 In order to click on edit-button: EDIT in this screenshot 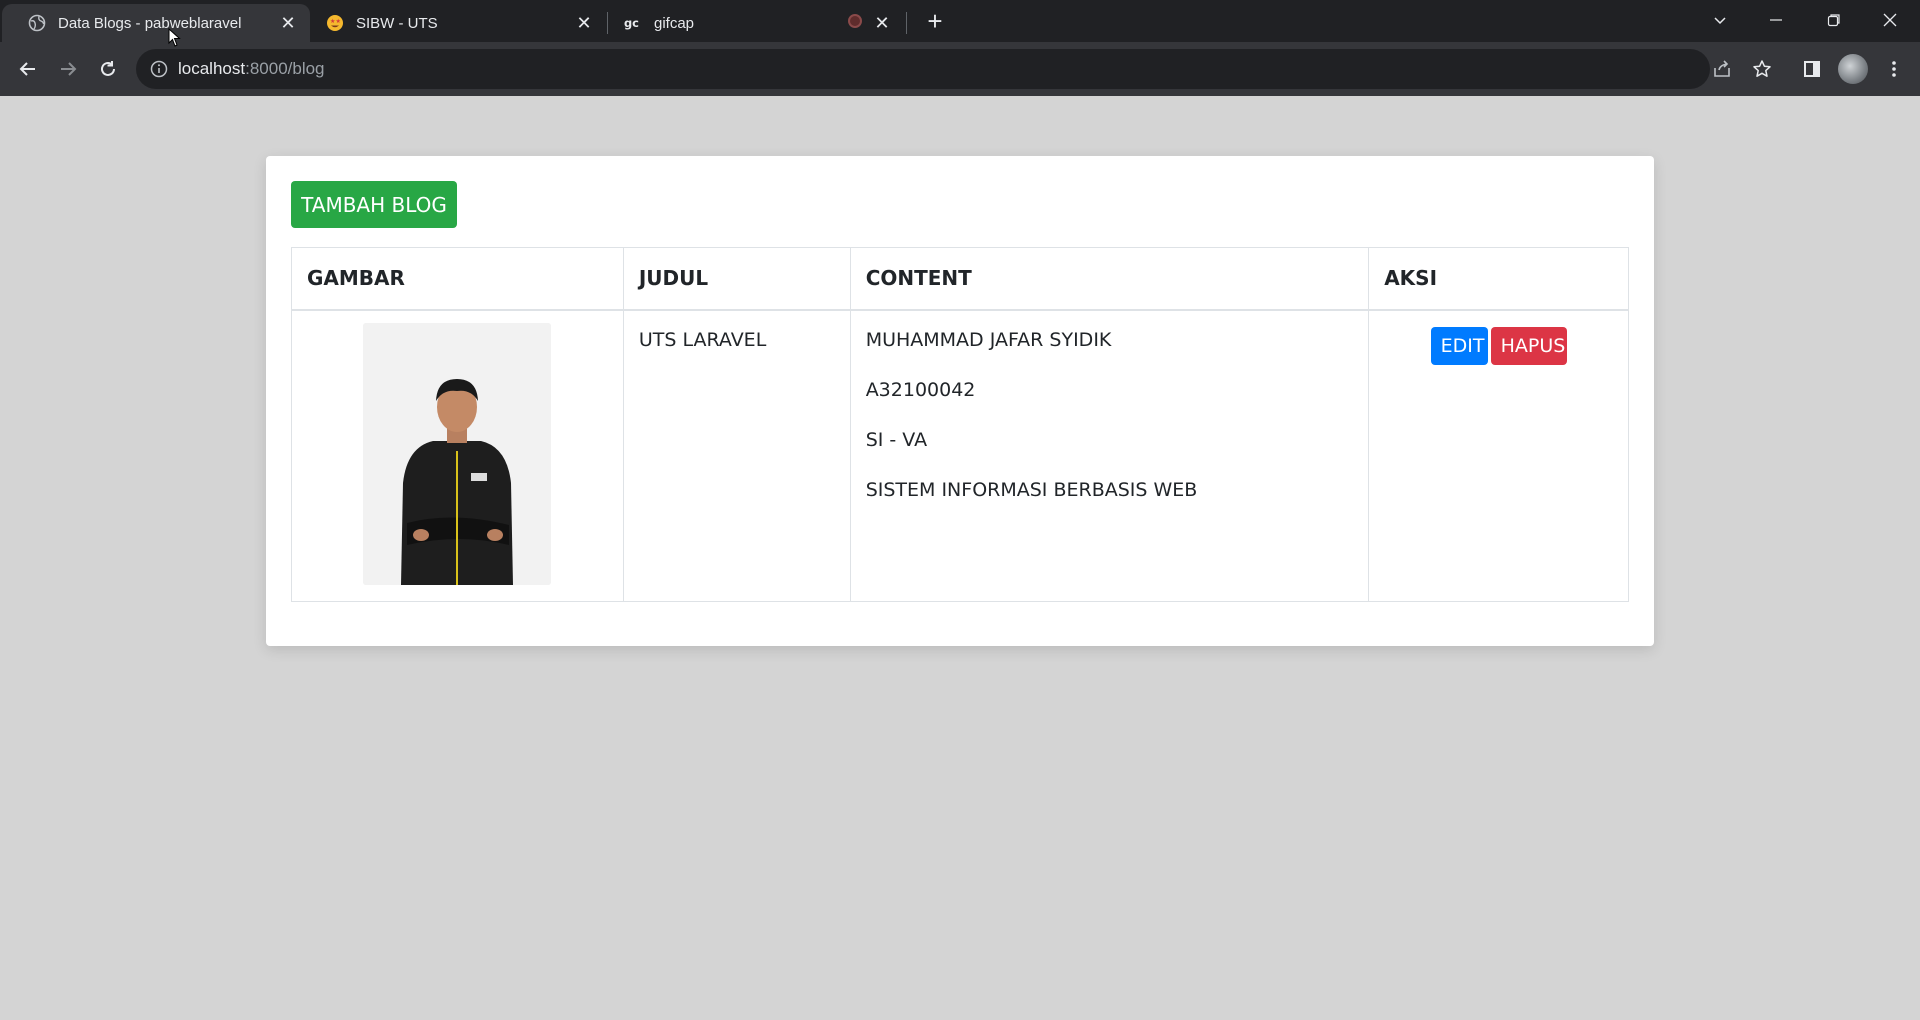, I will do `click(1459, 345)`.